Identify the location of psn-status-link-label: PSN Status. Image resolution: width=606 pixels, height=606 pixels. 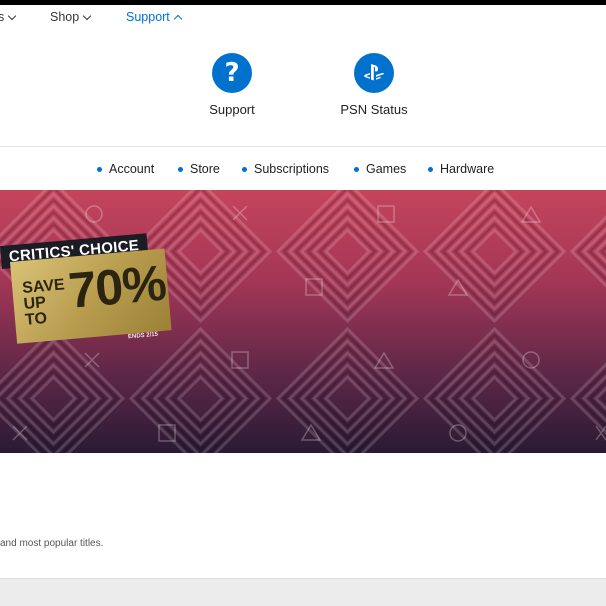
(374, 109).